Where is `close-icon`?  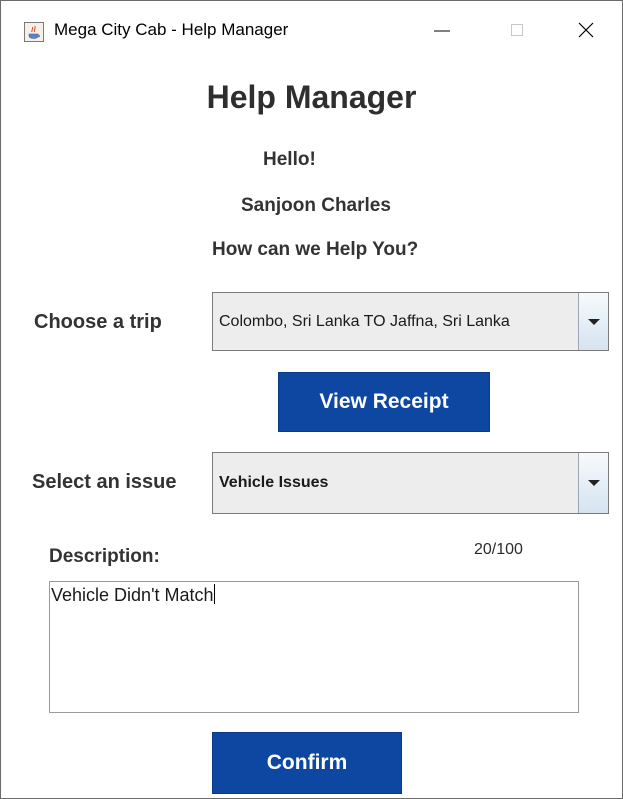
close-icon is located at coordinates (586, 32).